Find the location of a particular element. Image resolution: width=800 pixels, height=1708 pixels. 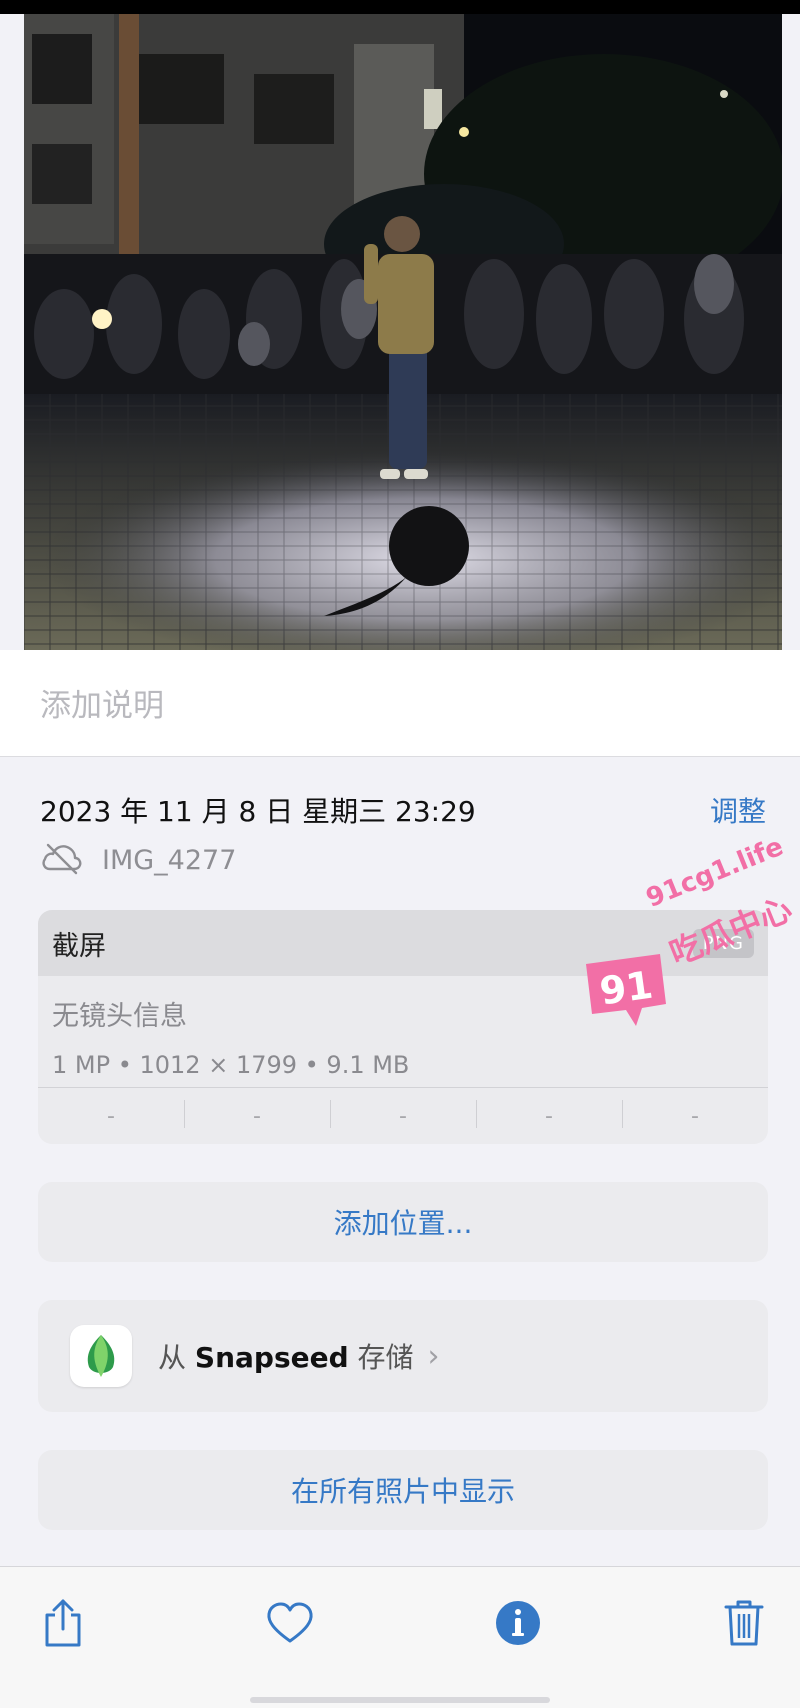

watermark-logo: 91 is located at coordinates (625, 990).